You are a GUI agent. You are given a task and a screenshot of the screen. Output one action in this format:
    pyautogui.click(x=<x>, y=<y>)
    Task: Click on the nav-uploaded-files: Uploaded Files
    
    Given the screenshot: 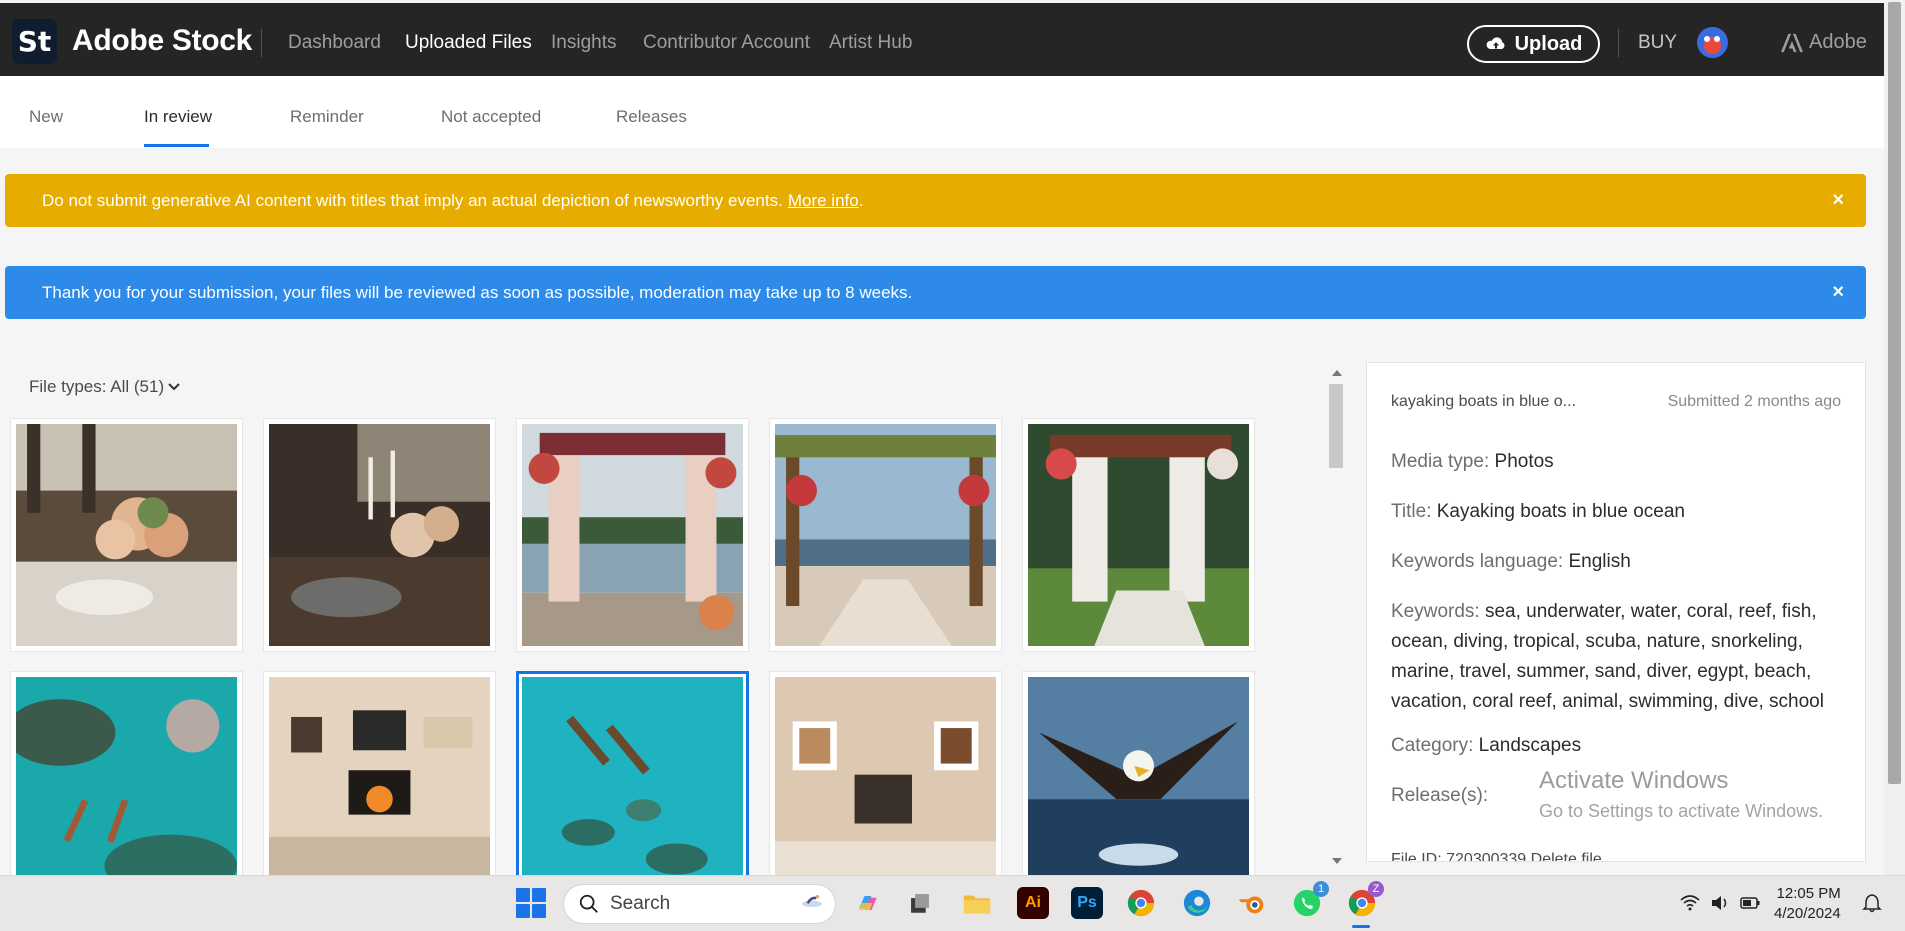 What is the action you would take?
    pyautogui.click(x=468, y=43)
    